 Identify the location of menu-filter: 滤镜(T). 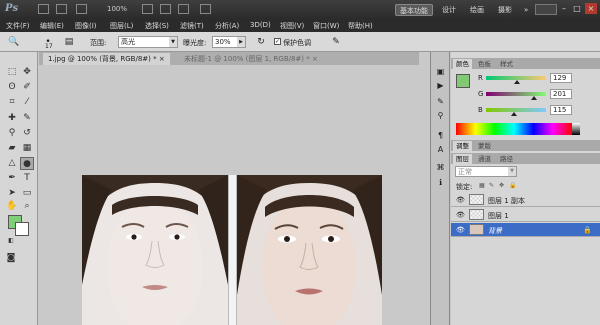
(192, 26).